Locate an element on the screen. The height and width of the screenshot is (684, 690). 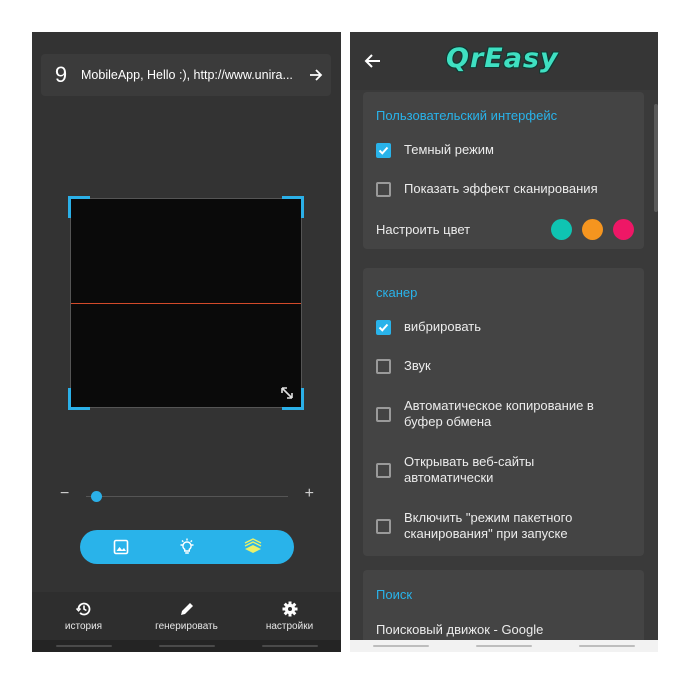
zoom-track is located at coordinates (187, 496).